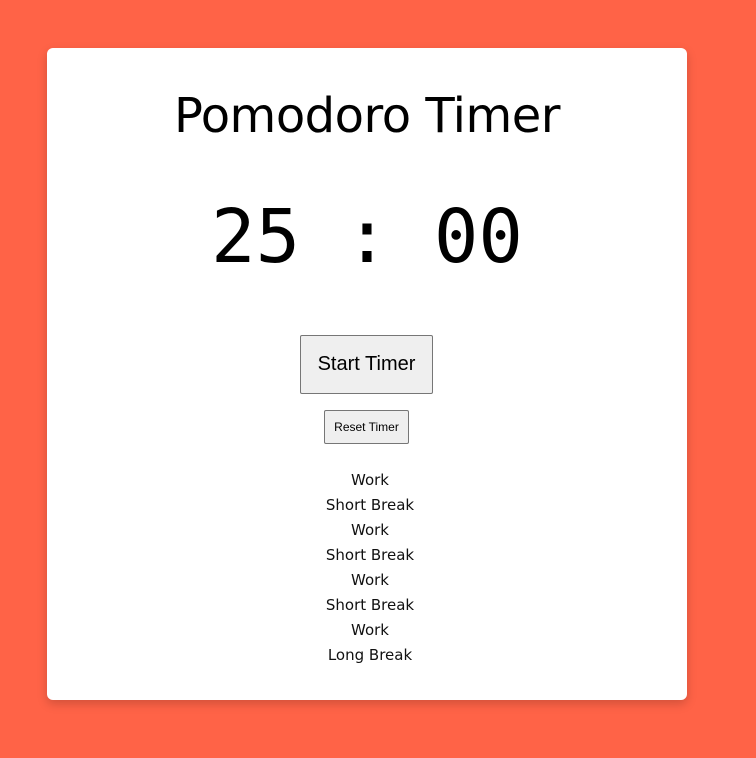  Describe the element at coordinates (366, 427) in the screenshot. I see `reset-timer-button: Reset Timer` at that location.